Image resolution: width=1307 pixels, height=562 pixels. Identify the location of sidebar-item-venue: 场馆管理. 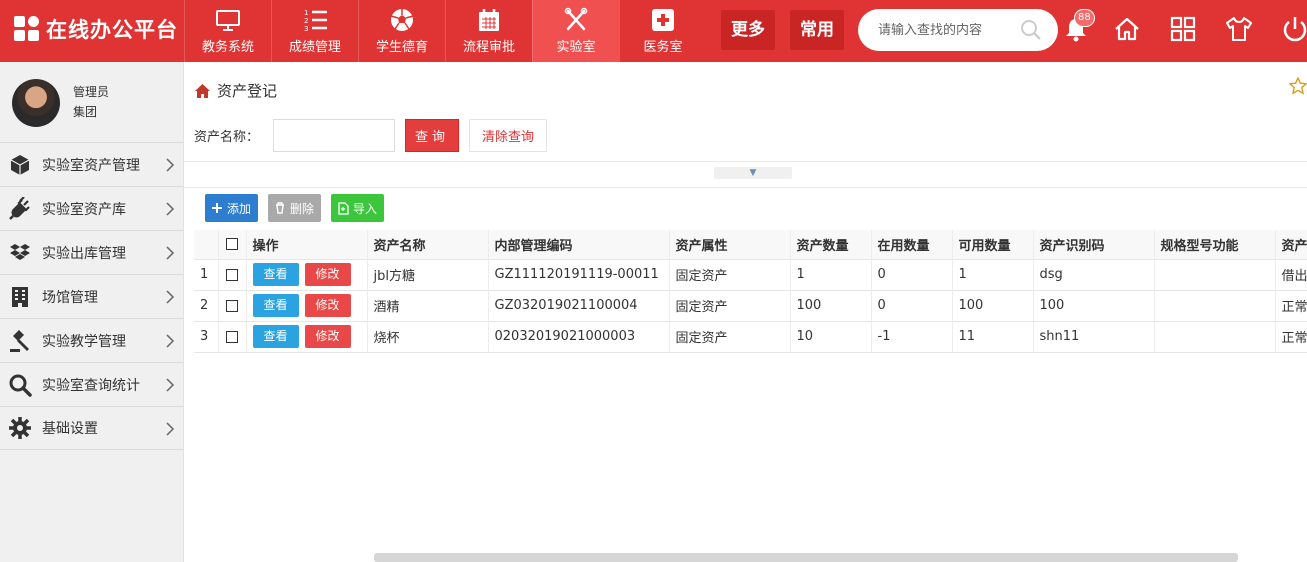
(91, 296).